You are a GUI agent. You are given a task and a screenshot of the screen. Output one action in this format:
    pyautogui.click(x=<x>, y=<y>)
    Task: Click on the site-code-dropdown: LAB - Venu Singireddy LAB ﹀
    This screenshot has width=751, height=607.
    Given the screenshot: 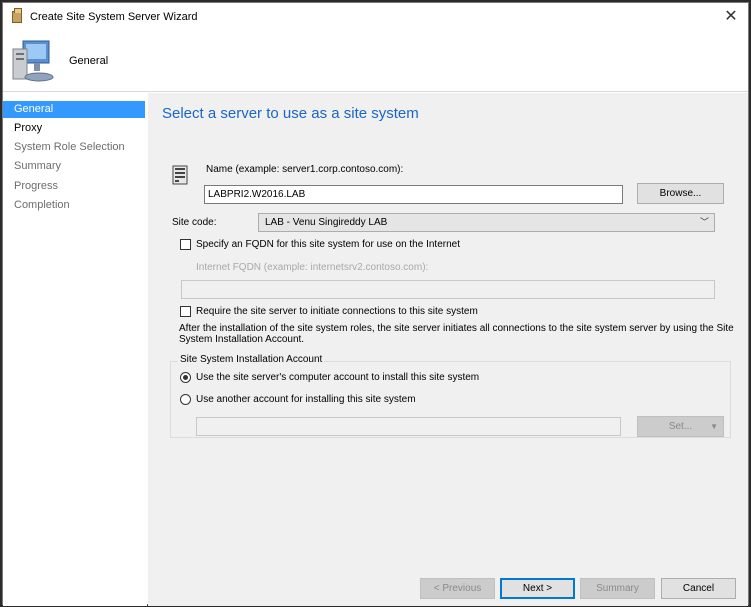 What is the action you would take?
    pyautogui.click(x=486, y=222)
    